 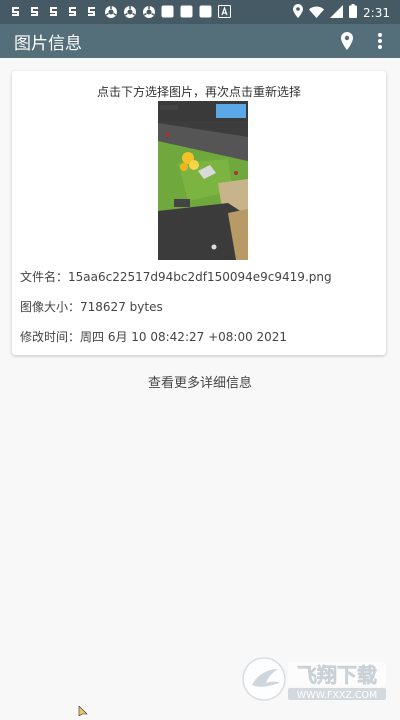 I want to click on file-name-row: 文件名：15aa6c22517d94bc2df150094e9c9419.png, so click(x=176, y=276).